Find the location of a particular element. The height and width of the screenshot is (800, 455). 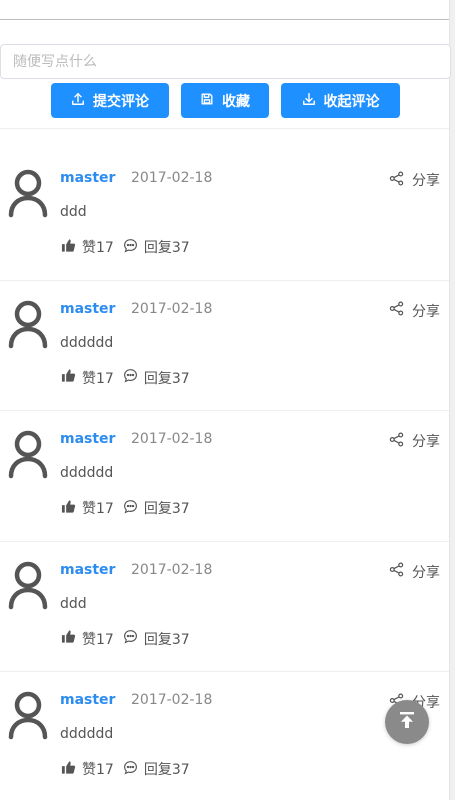

collapse-comments-label: 收起评论 is located at coordinates (351, 101).